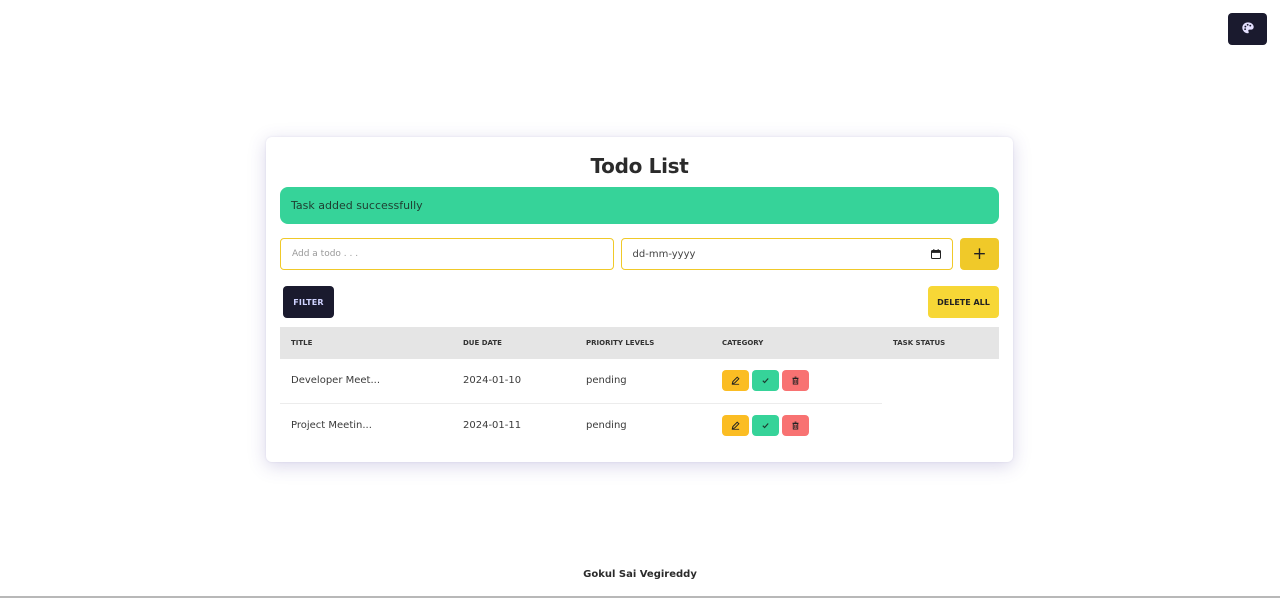 Image resolution: width=1280 pixels, height=598 pixels. What do you see at coordinates (963, 302) in the screenshot?
I see `delete-all-button: DELETE ALL` at bounding box center [963, 302].